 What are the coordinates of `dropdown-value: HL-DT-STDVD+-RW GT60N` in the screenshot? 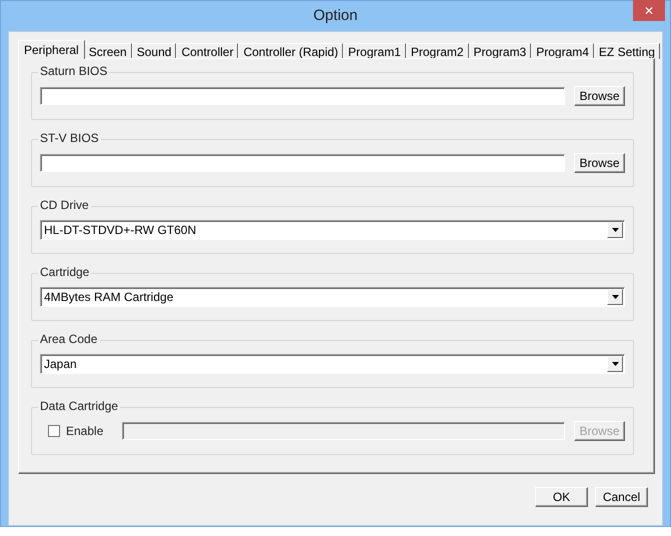 It's located at (121, 230).